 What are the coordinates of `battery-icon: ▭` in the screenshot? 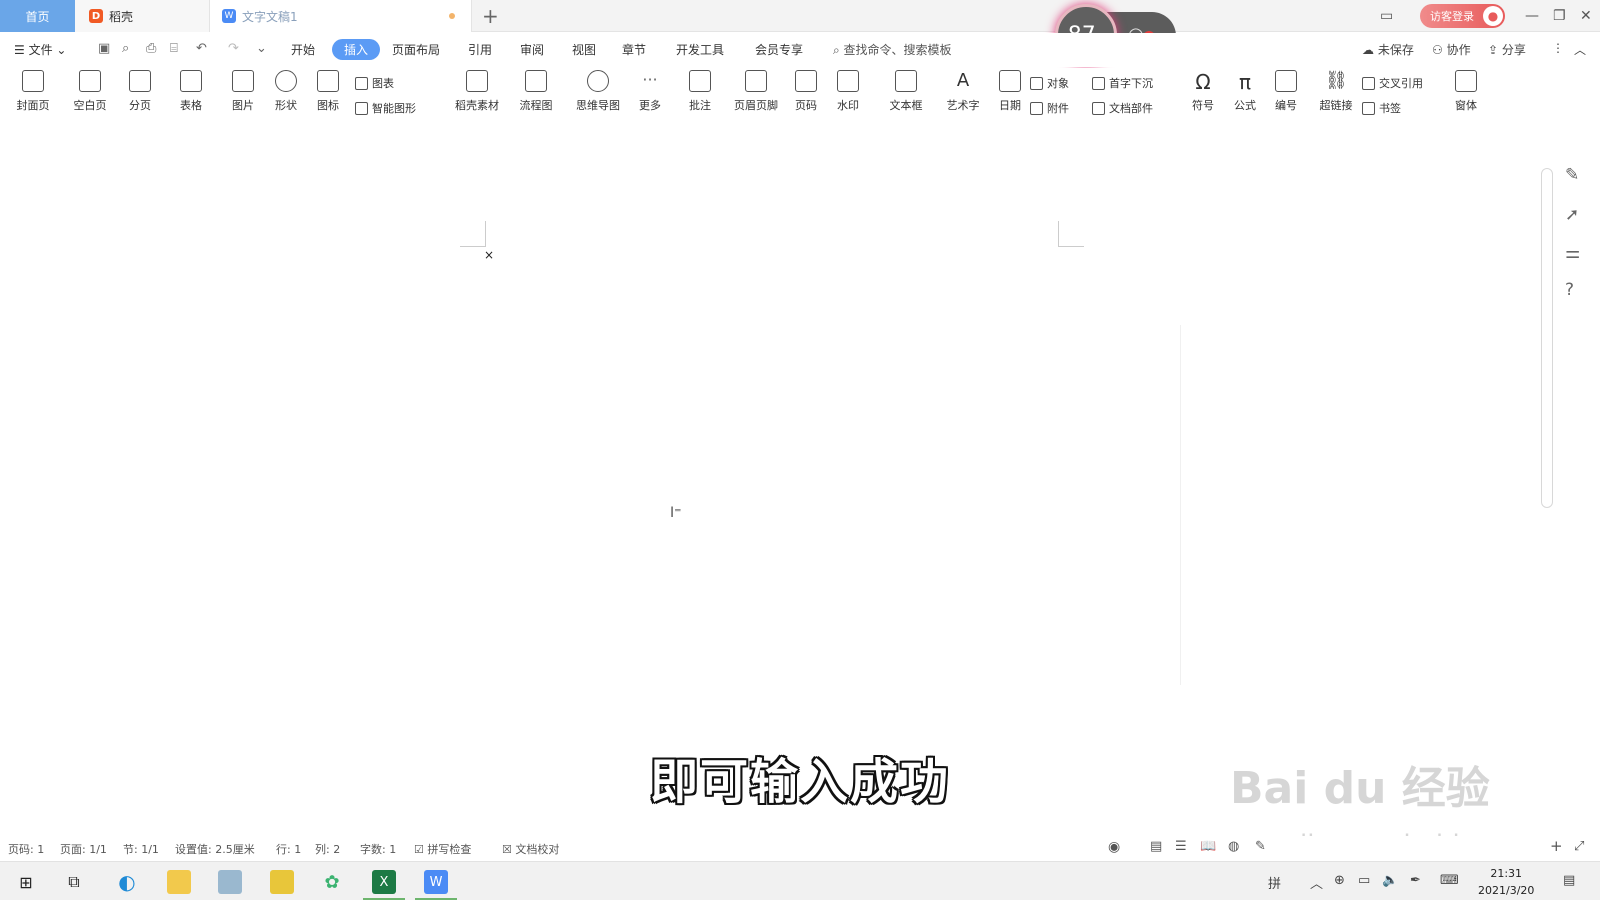 It's located at (1364, 880).